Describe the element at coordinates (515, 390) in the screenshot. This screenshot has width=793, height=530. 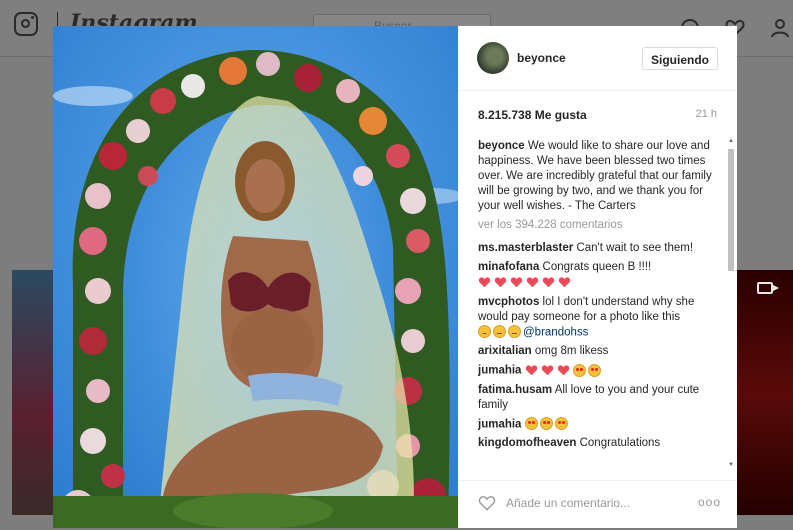
I see `comment-username: fatima.husam` at that location.